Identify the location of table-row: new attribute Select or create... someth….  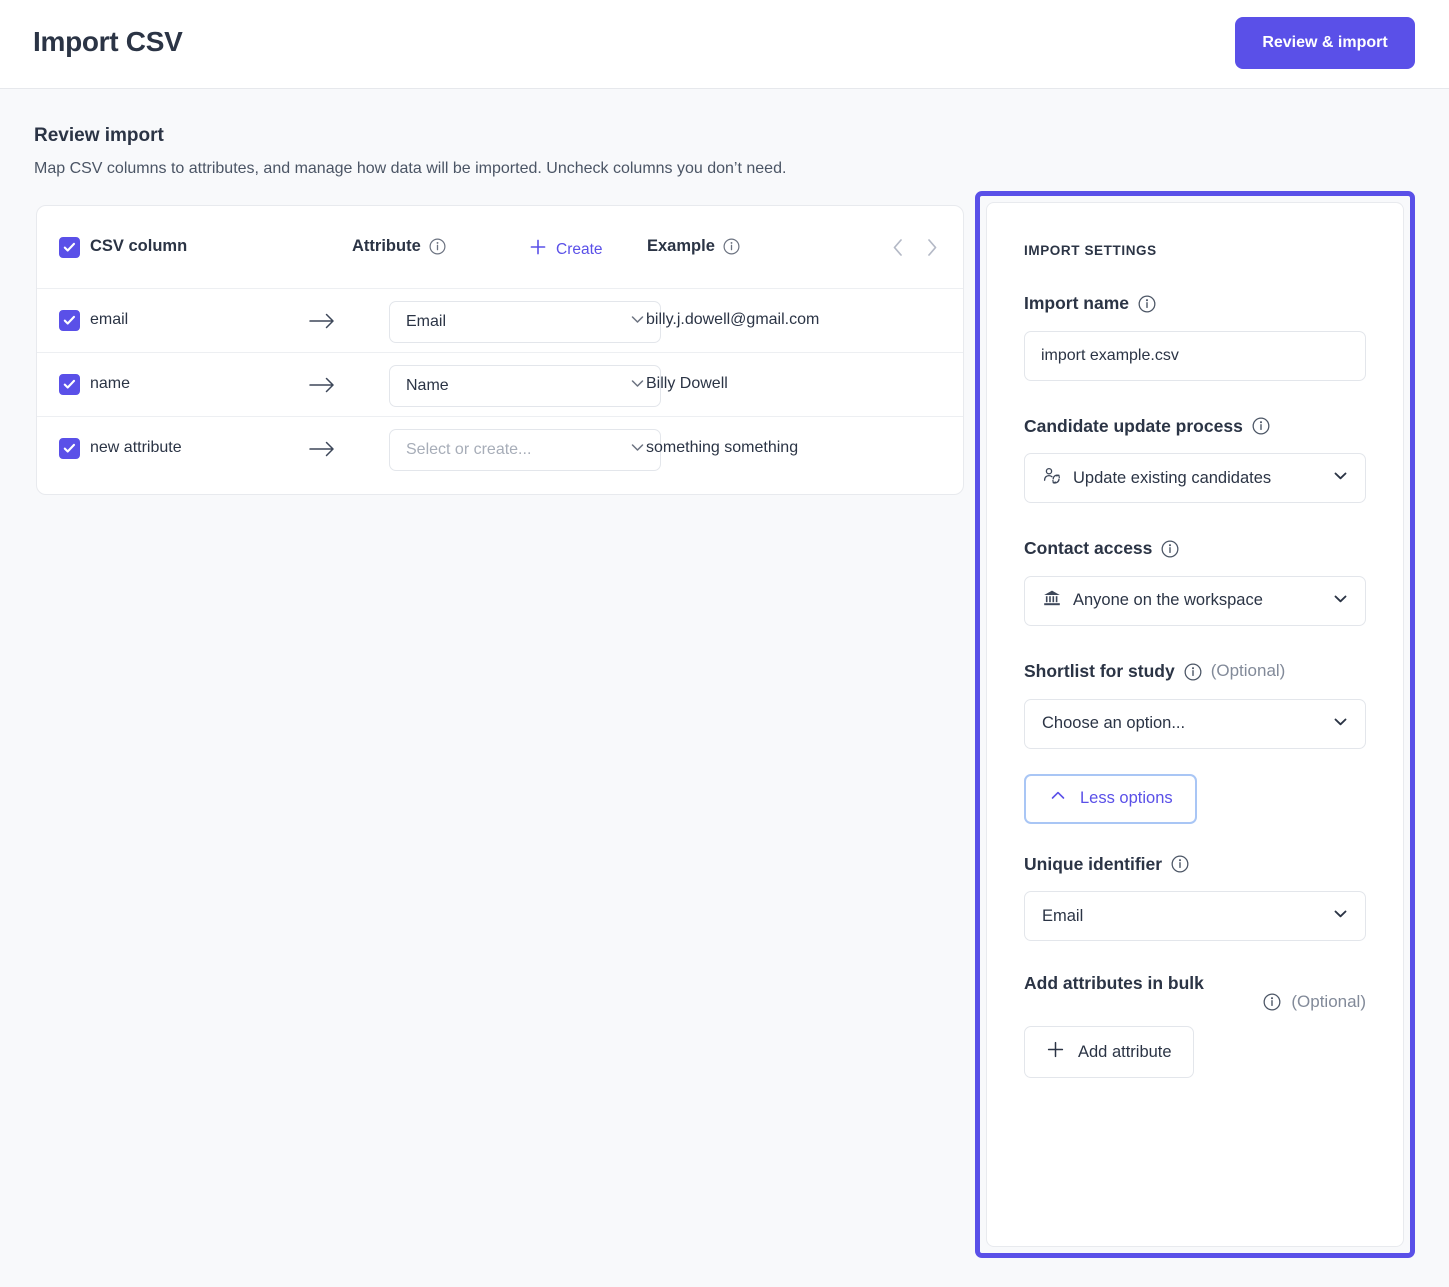
(500, 449).